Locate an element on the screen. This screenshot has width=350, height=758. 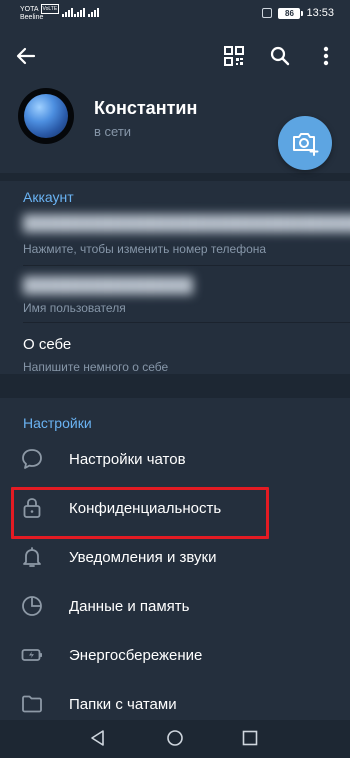
settings-item-privacy: Конфиденциальность is located at coordinates (175, 508).